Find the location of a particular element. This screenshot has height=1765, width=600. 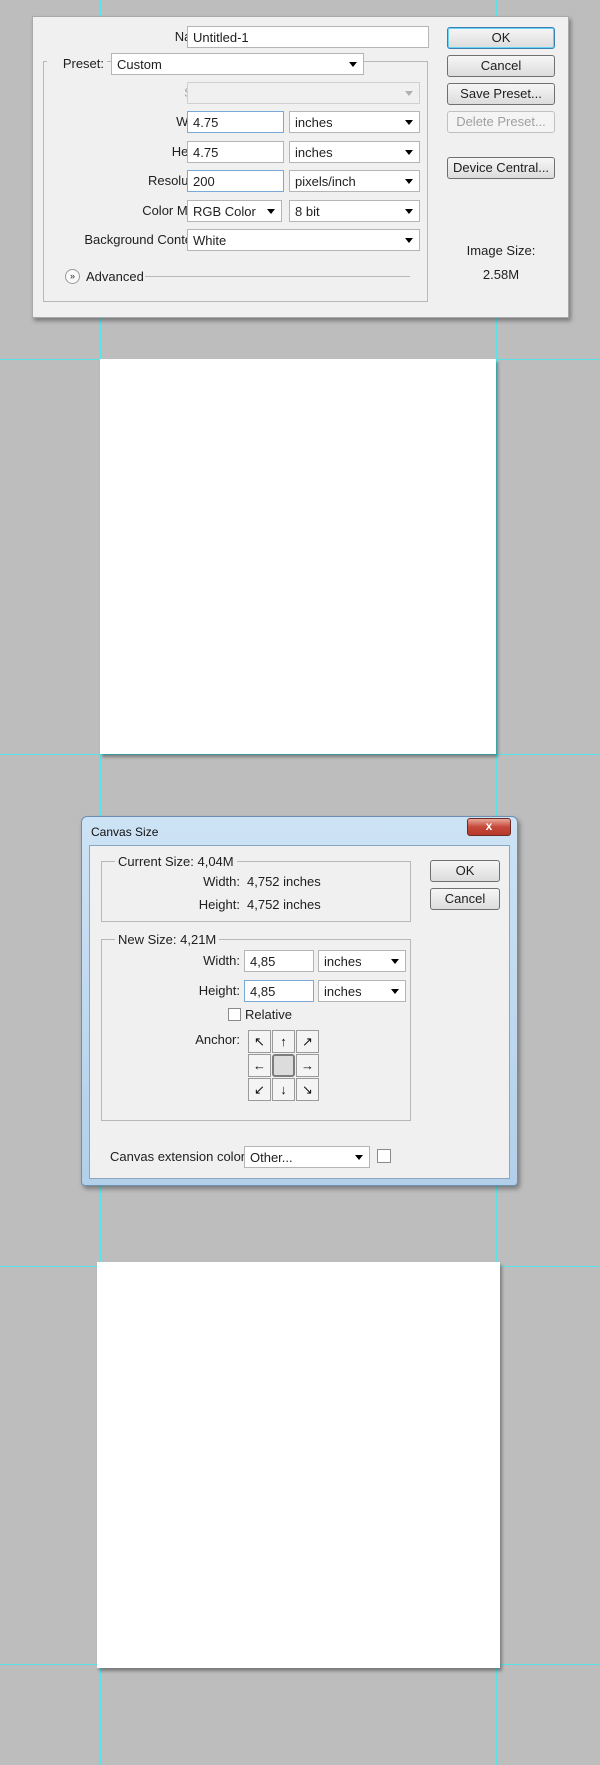

current-size-legend: Current Size: 4,04M is located at coordinates (176, 861).